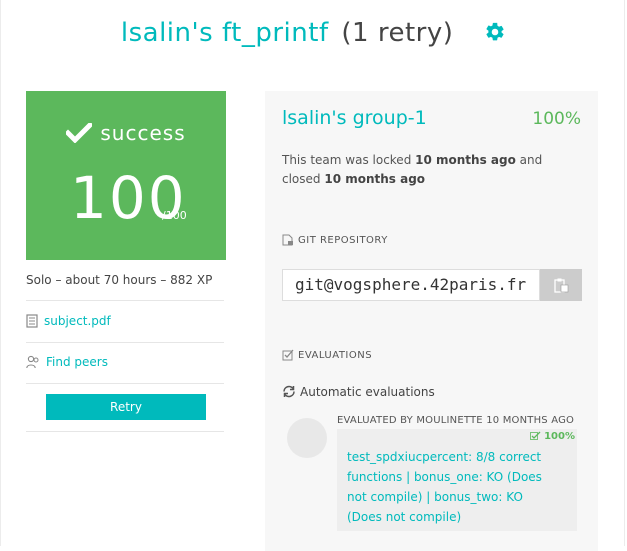 The height and width of the screenshot is (551, 627). What do you see at coordinates (495, 31) in the screenshot?
I see `gear-icon` at bounding box center [495, 31].